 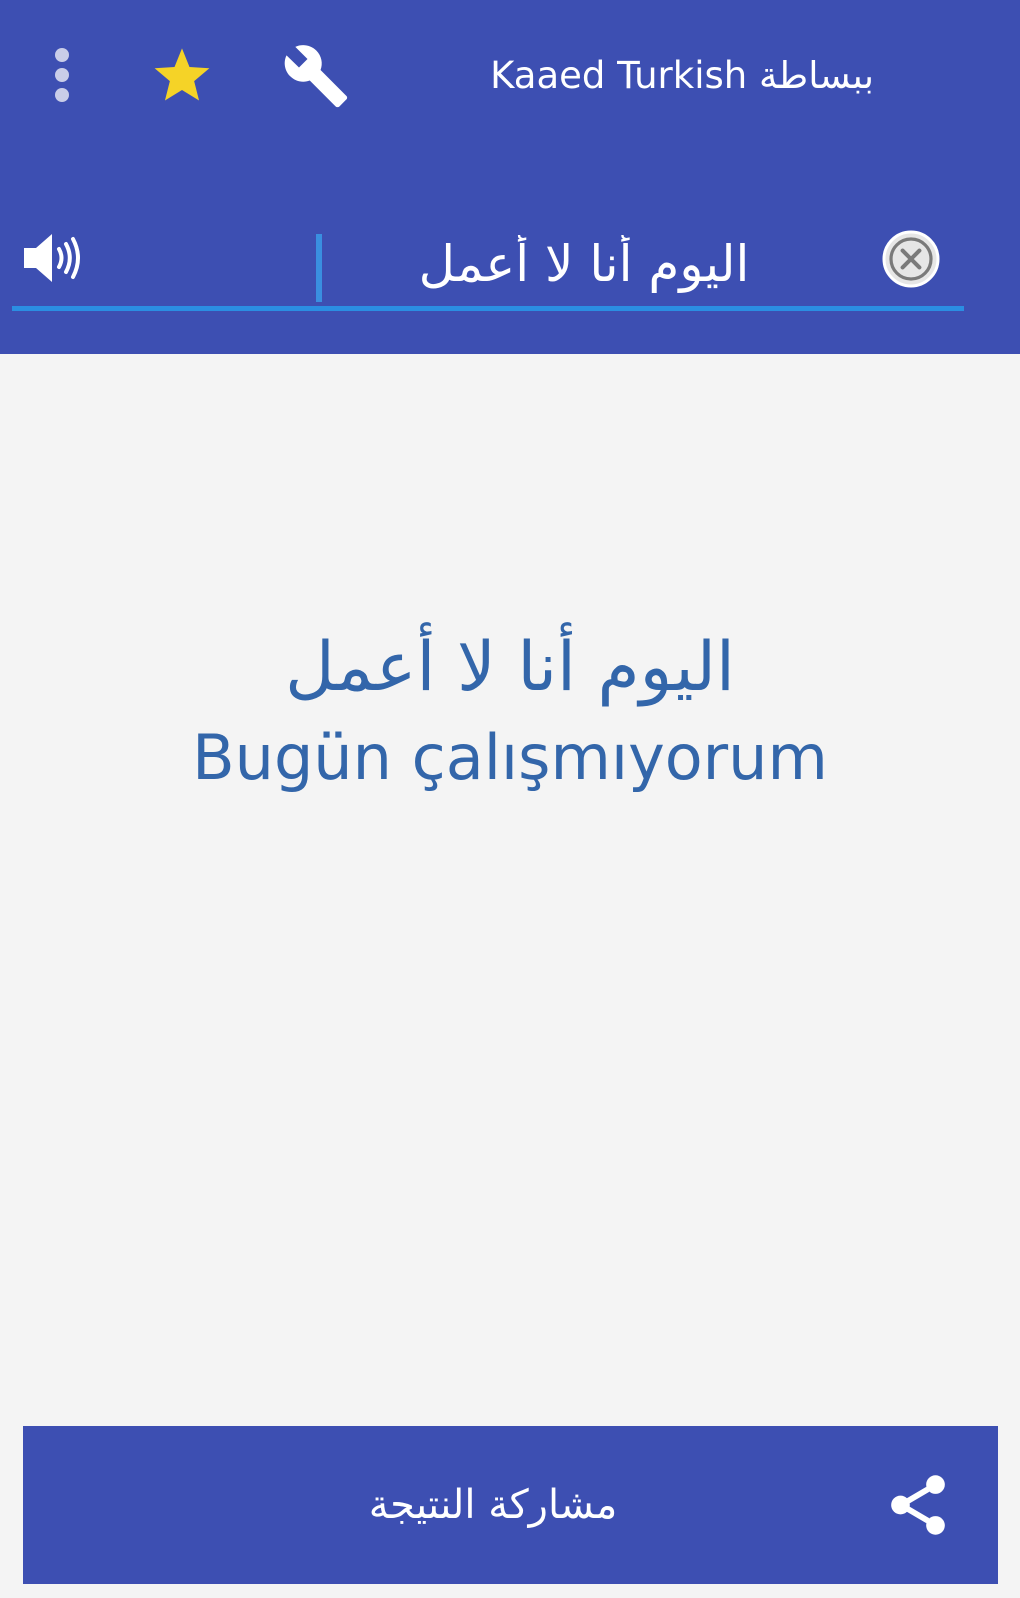 I want to click on star-icon, so click(x=182, y=74).